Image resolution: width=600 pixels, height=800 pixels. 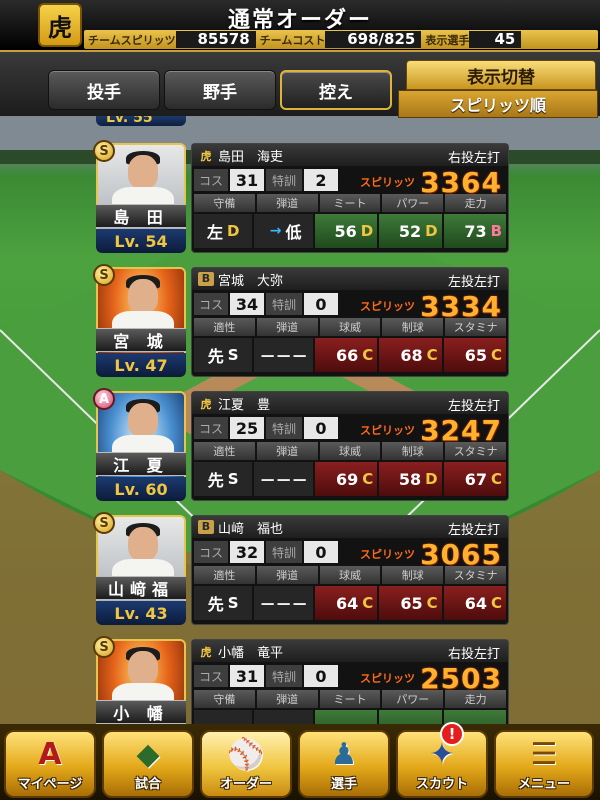 I want to click on player-name: 山﨑 福也, so click(x=251, y=529).